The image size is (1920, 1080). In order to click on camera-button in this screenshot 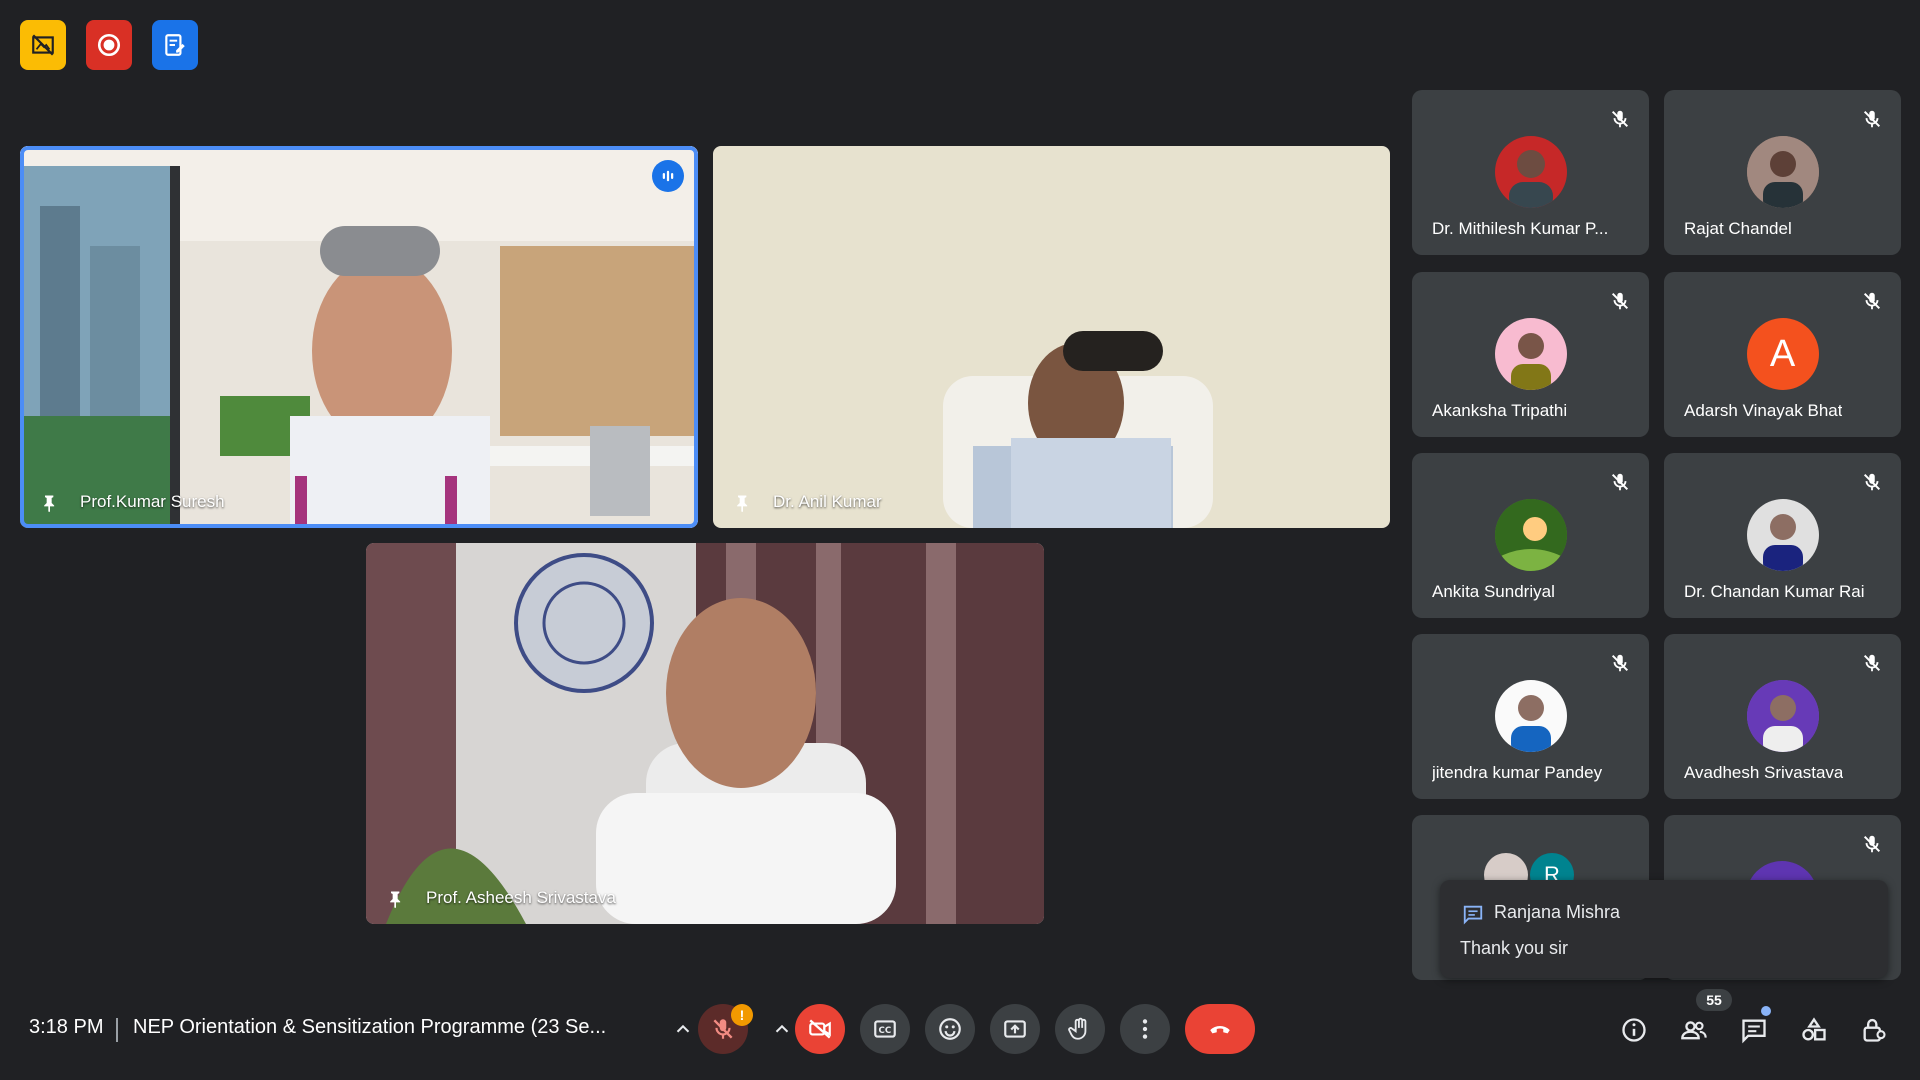, I will do `click(820, 1029)`.